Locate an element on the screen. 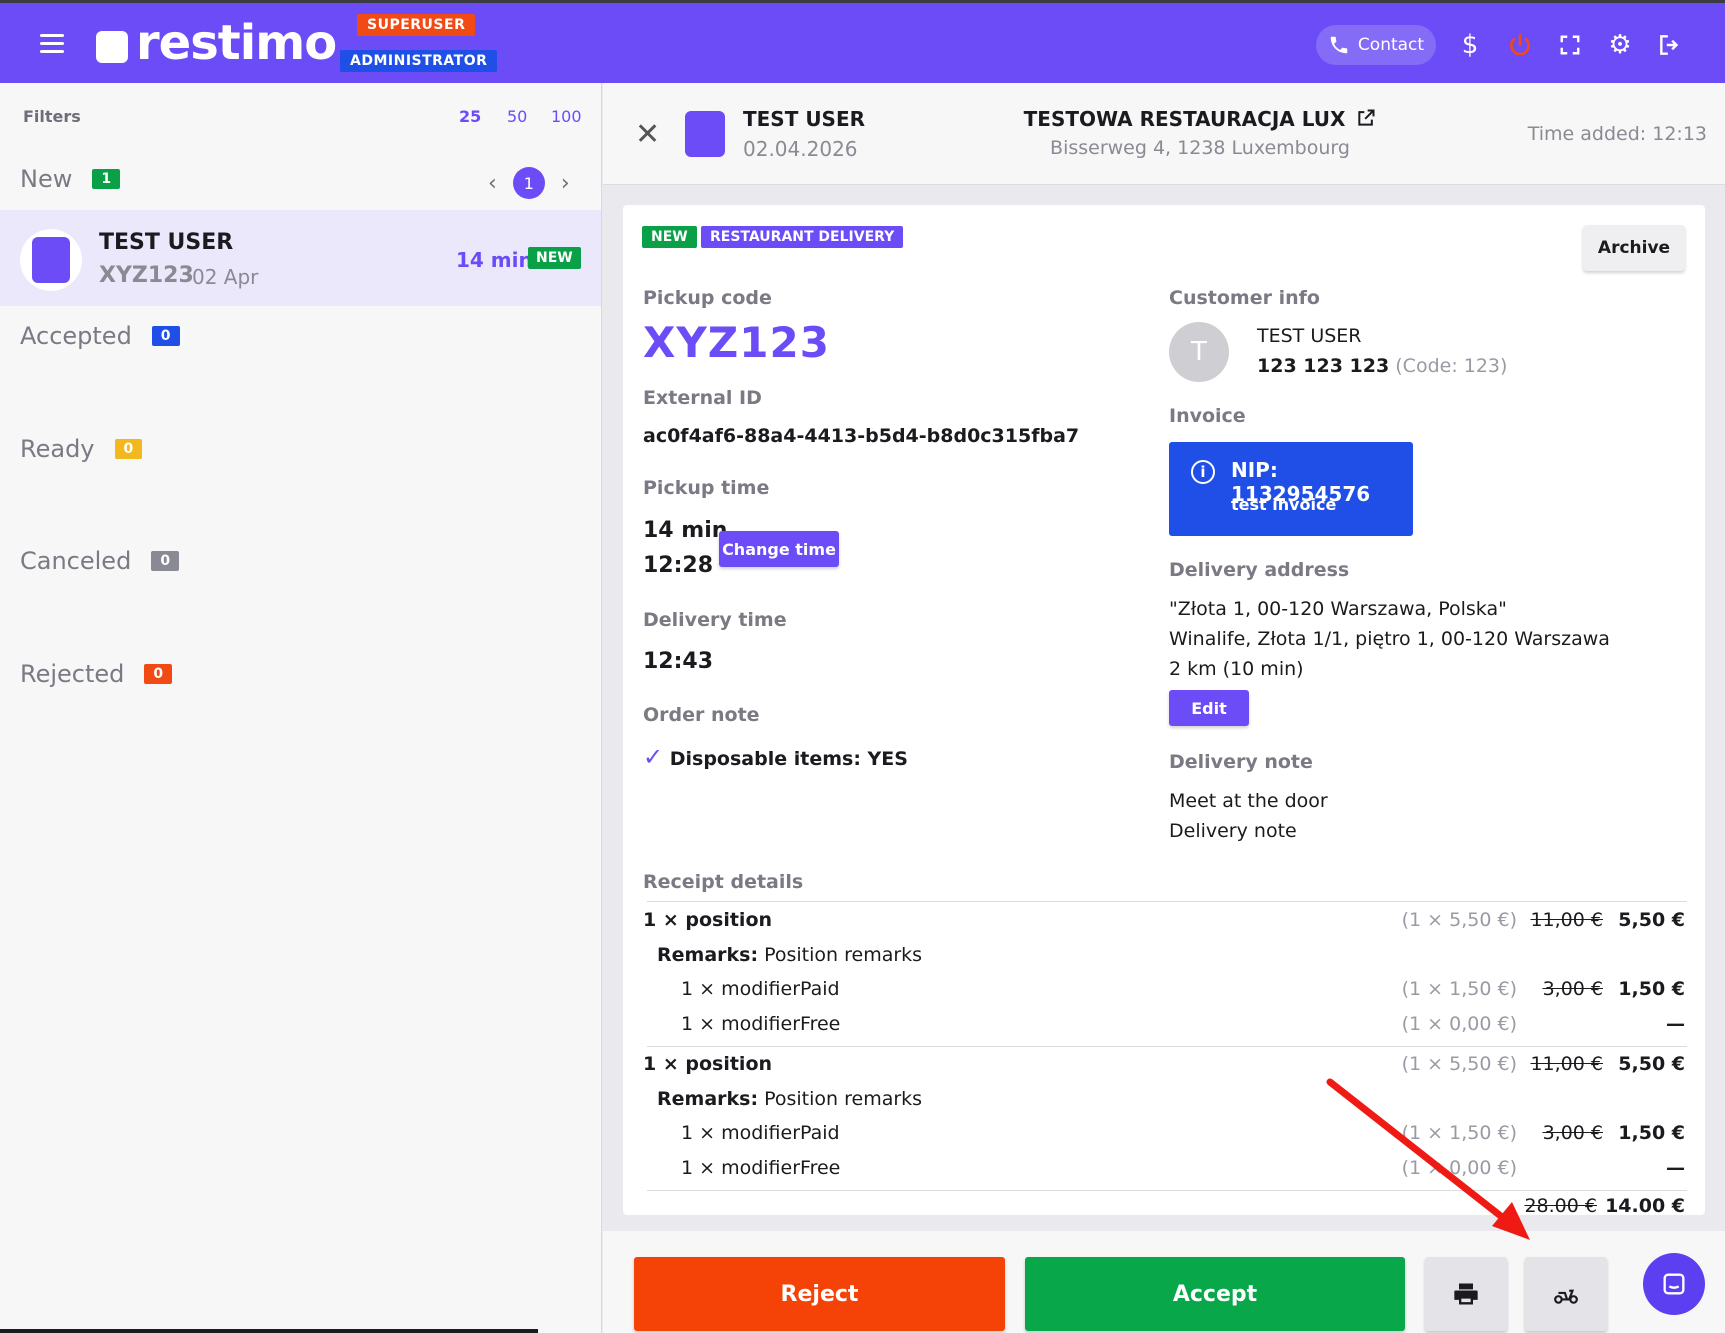 This screenshot has height=1333, width=1725. item-unit-price: (1 × 0,00 €) is located at coordinates (1459, 1024).